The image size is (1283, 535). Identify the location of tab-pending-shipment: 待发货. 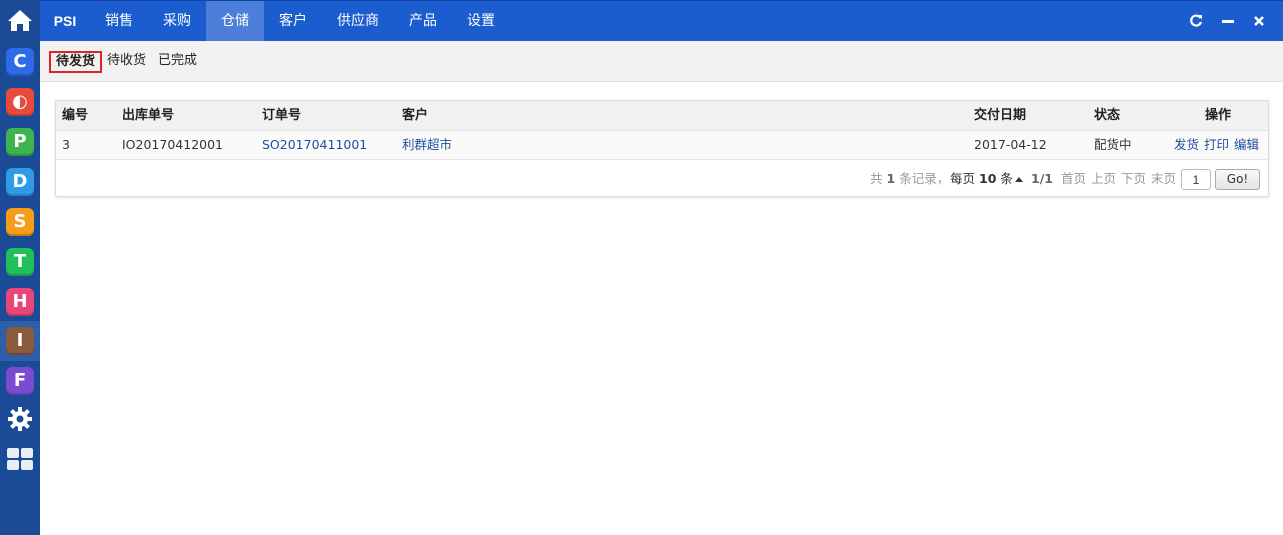
(76, 62).